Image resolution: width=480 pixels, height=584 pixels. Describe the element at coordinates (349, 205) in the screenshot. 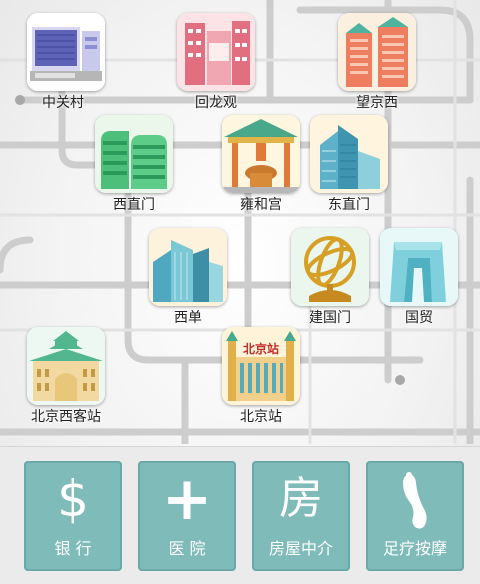

I see `poi-label-dongzhimen: 东直门` at that location.